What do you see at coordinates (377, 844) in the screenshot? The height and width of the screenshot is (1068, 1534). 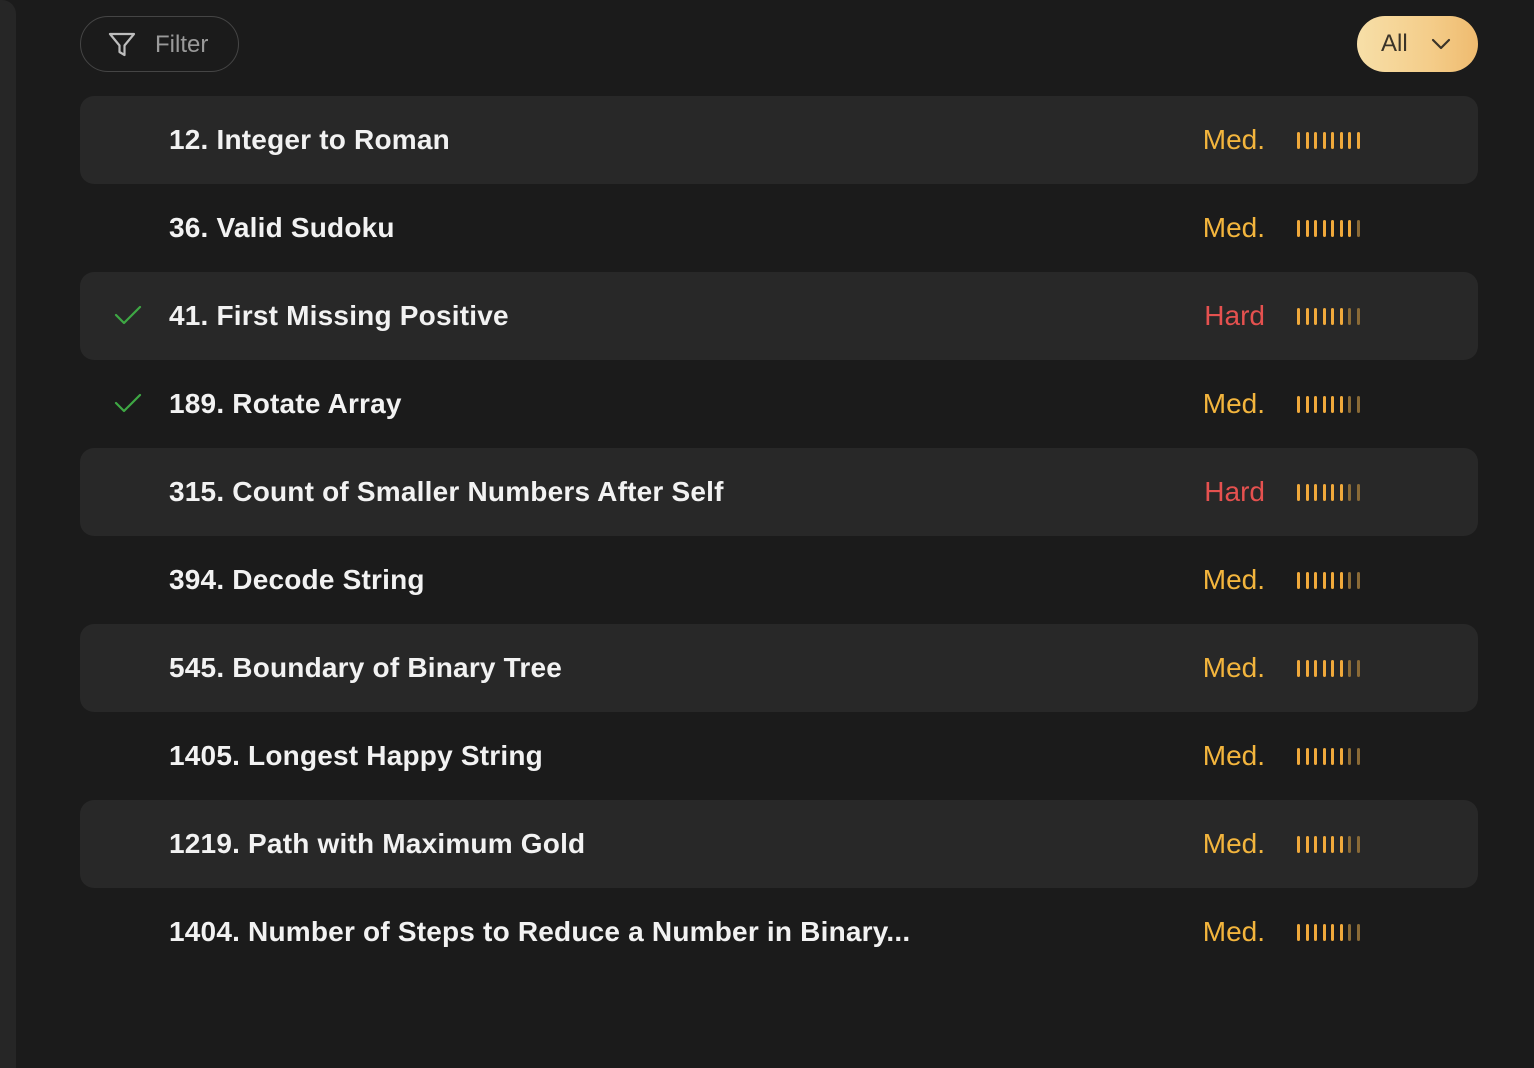 I see `problem-title: 1219. Path with Maximum Gold` at bounding box center [377, 844].